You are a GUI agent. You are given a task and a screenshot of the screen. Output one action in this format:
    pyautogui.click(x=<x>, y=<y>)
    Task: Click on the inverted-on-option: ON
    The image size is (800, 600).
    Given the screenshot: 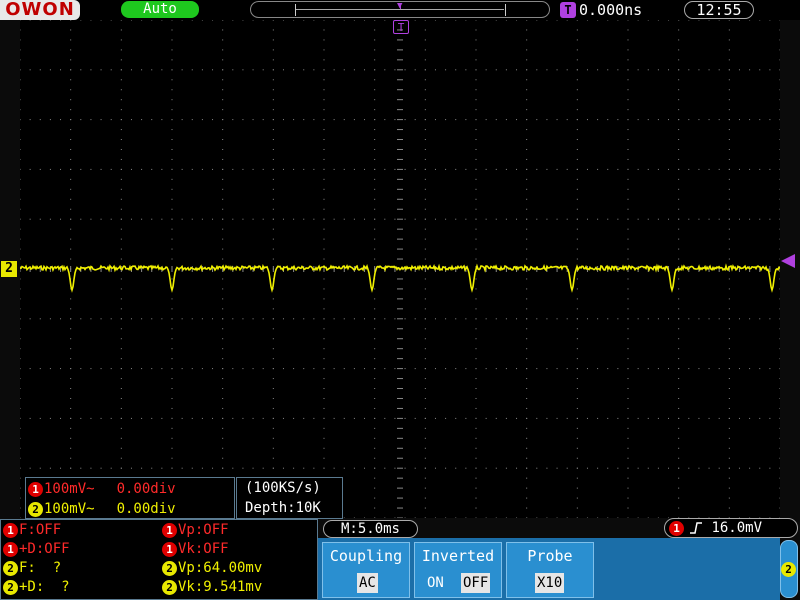 What is the action you would take?
    pyautogui.click(x=435, y=583)
    